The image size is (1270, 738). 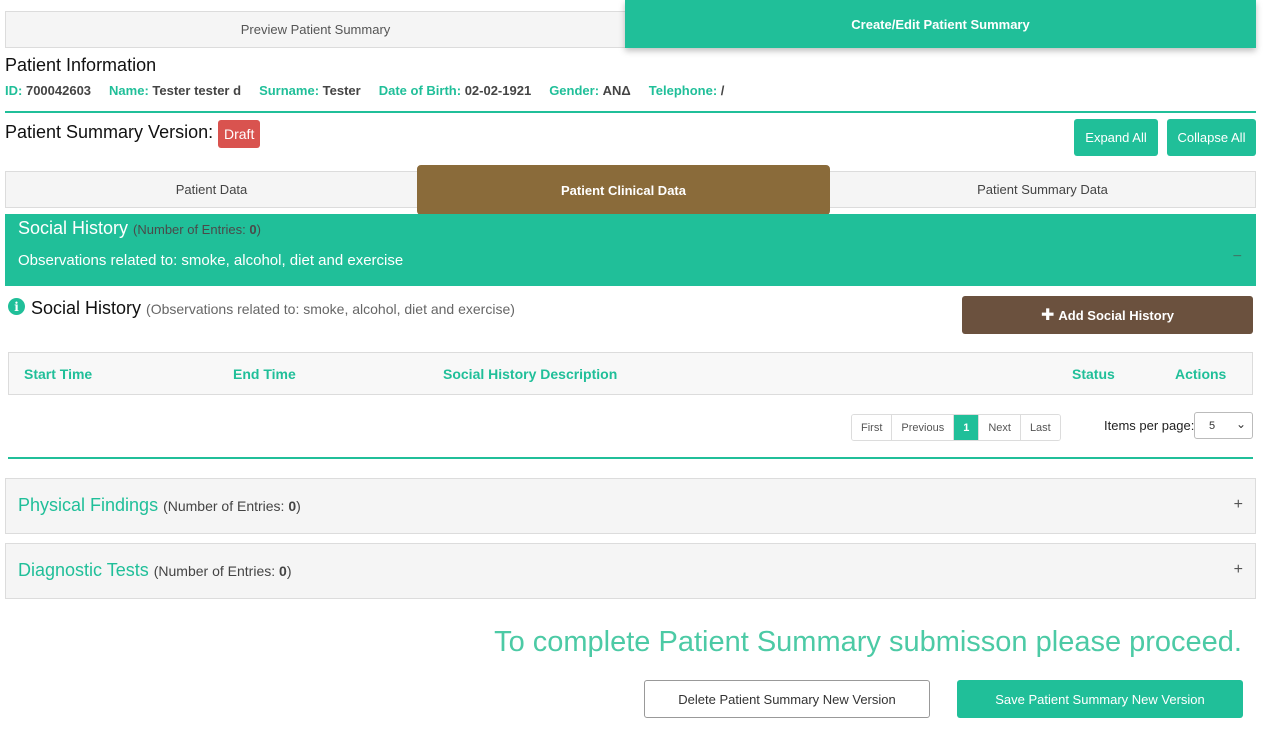 I want to click on pagination-last: Last, so click(x=1040, y=427).